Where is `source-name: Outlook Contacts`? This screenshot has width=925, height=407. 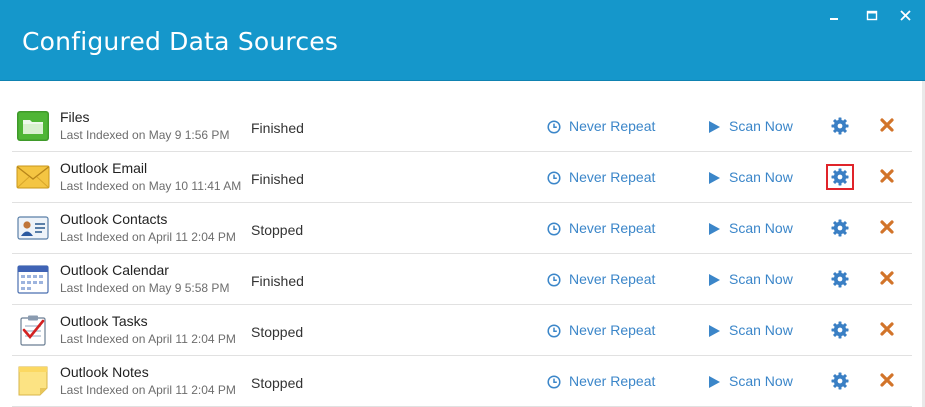
source-name: Outlook Contacts is located at coordinates (114, 219).